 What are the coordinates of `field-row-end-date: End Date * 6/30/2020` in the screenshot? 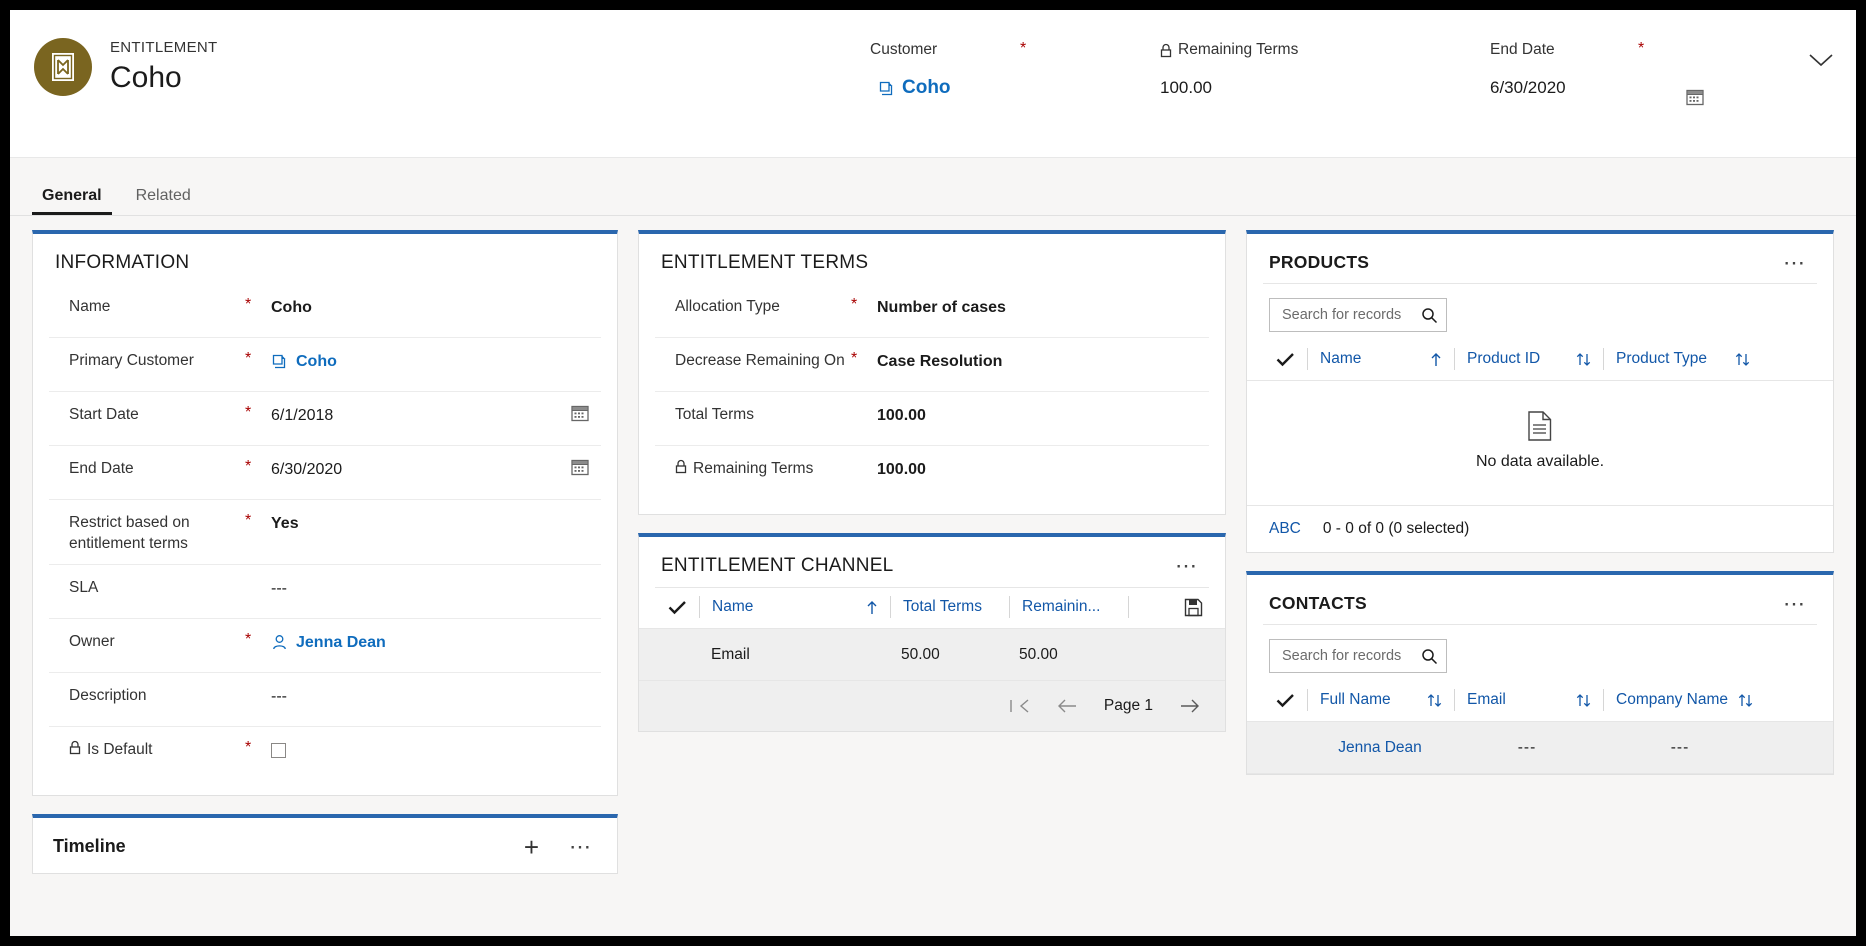 It's located at (325, 473).